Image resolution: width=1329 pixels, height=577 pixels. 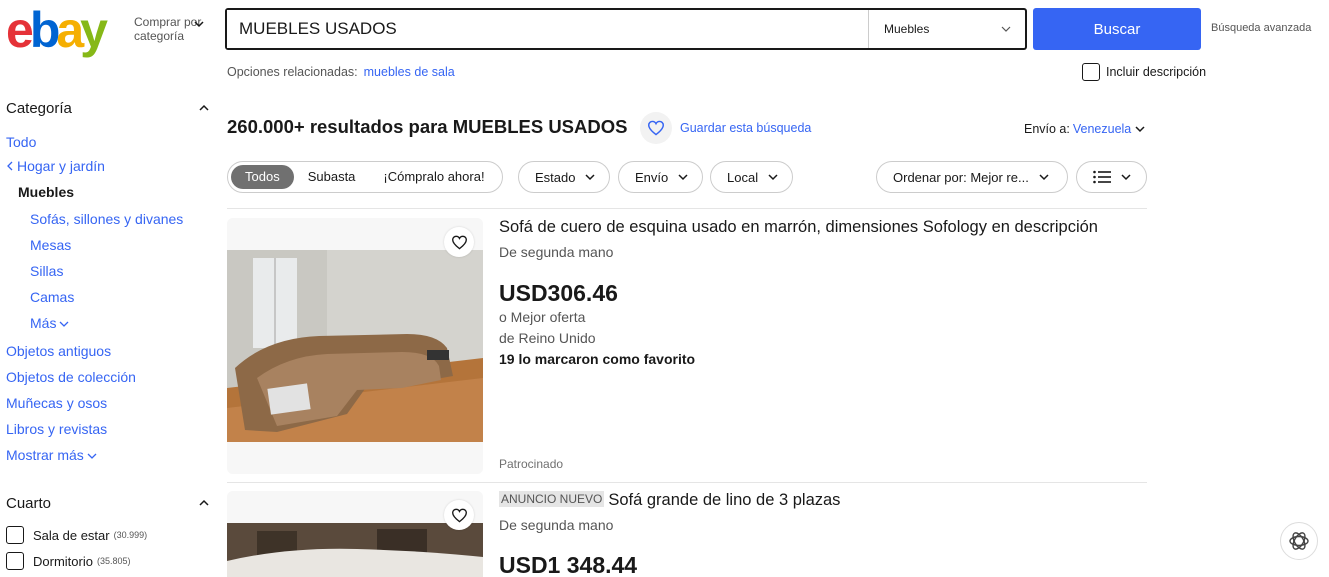 I want to click on logo-letter-a: a, so click(x=70, y=30).